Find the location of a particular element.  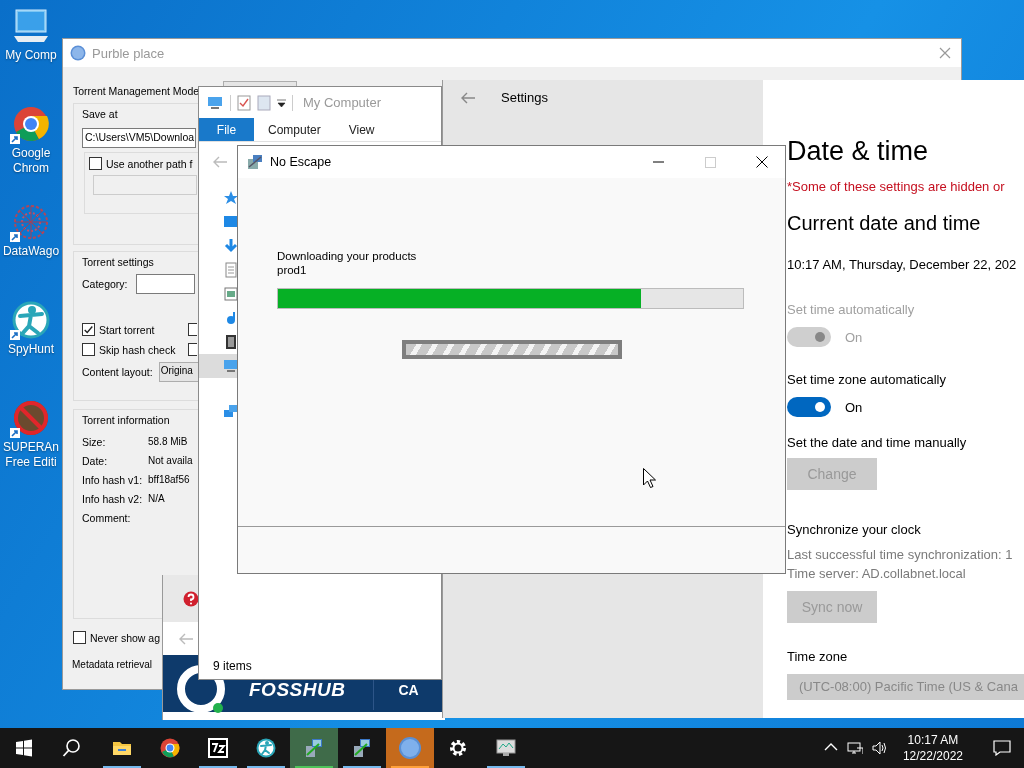

info-label: Size: is located at coordinates (94, 441).